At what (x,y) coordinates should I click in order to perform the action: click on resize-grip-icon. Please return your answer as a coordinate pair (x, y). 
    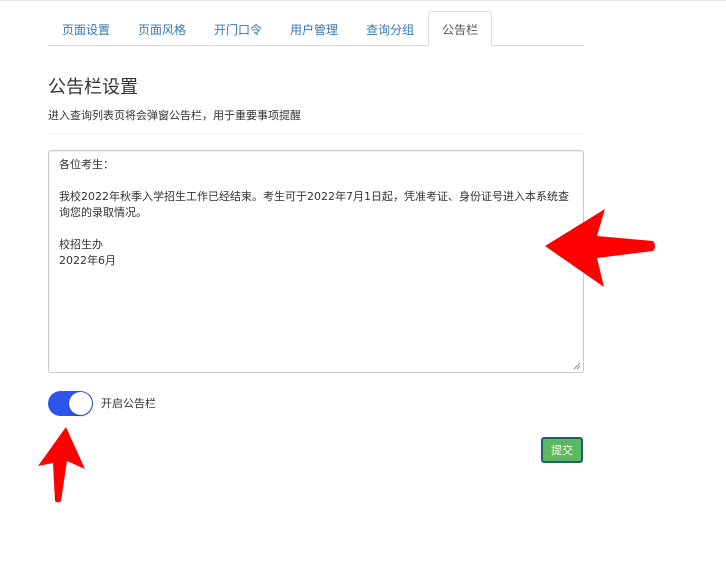
    Looking at the image, I should click on (577, 366).